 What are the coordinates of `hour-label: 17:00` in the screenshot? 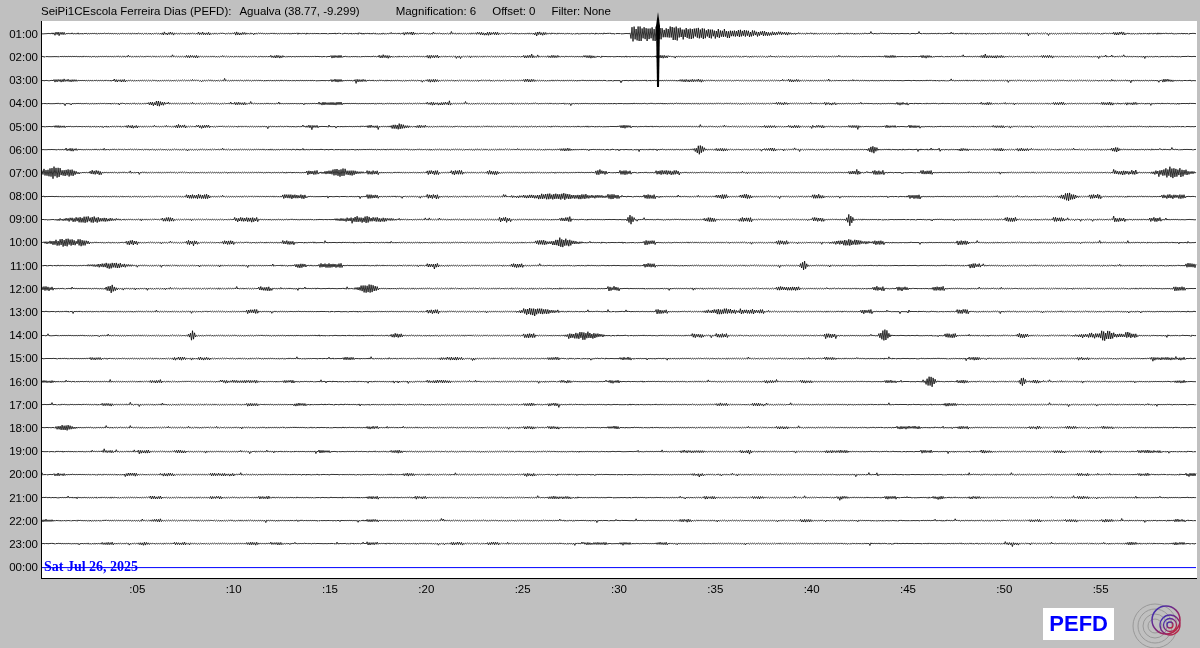 It's located at (23, 405).